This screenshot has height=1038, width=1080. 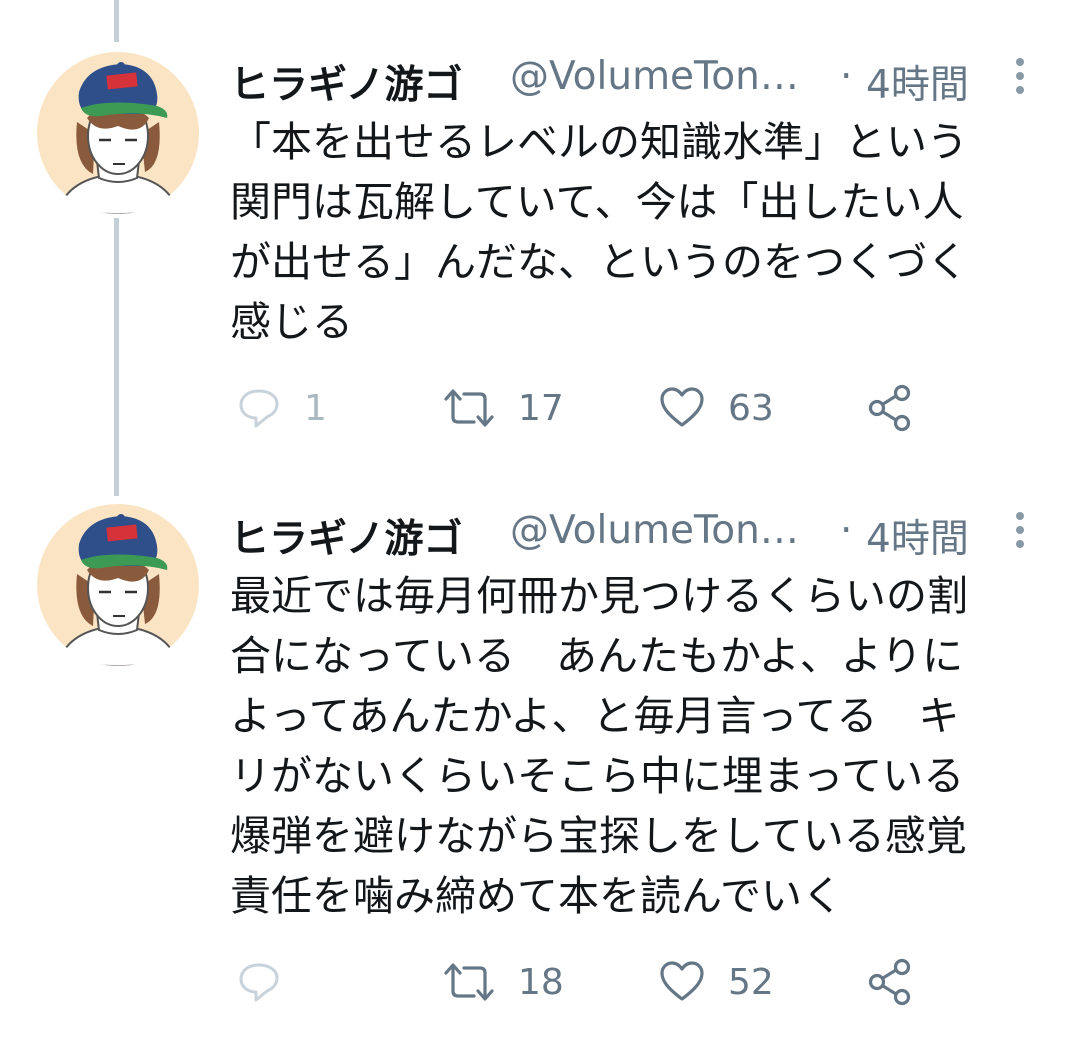 What do you see at coordinates (541, 408) in the screenshot?
I see `retweet-count: 17` at bounding box center [541, 408].